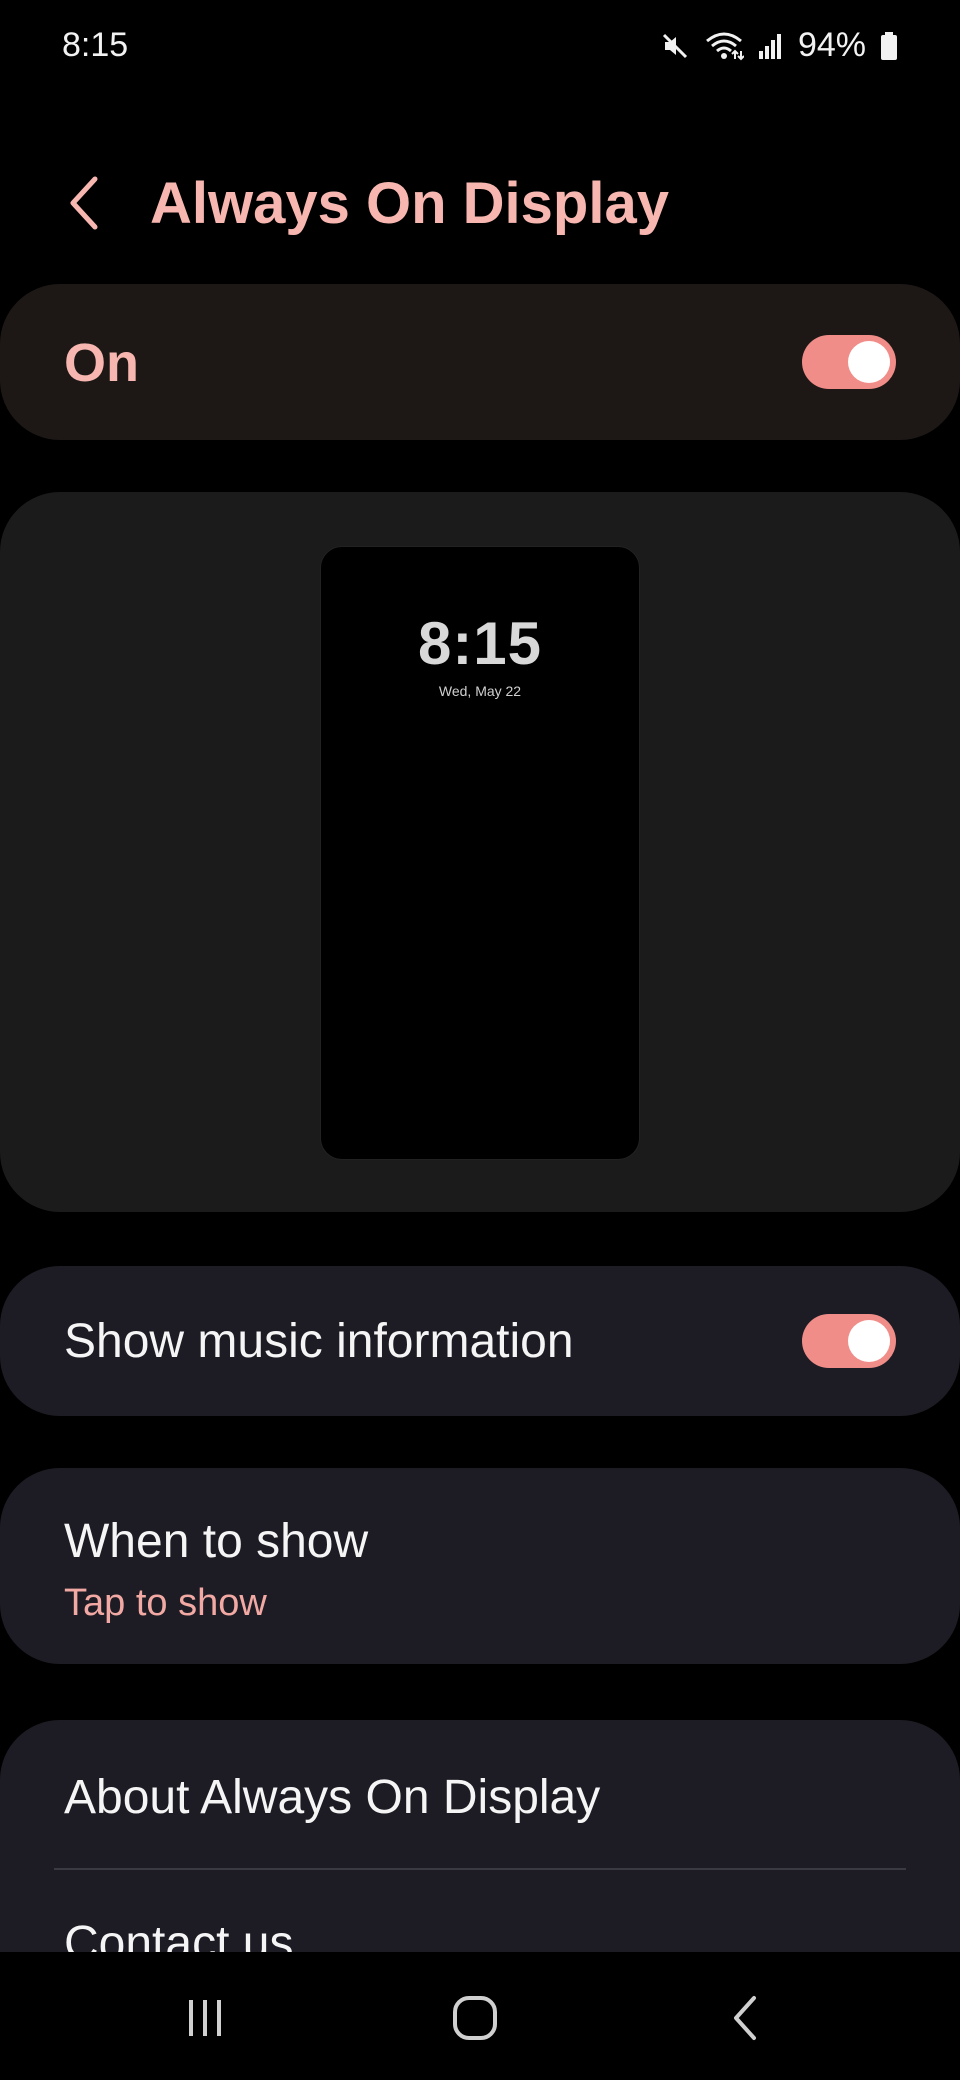 The image size is (960, 2080). What do you see at coordinates (216, 1541) in the screenshot?
I see `when-to-show-title: When to show` at bounding box center [216, 1541].